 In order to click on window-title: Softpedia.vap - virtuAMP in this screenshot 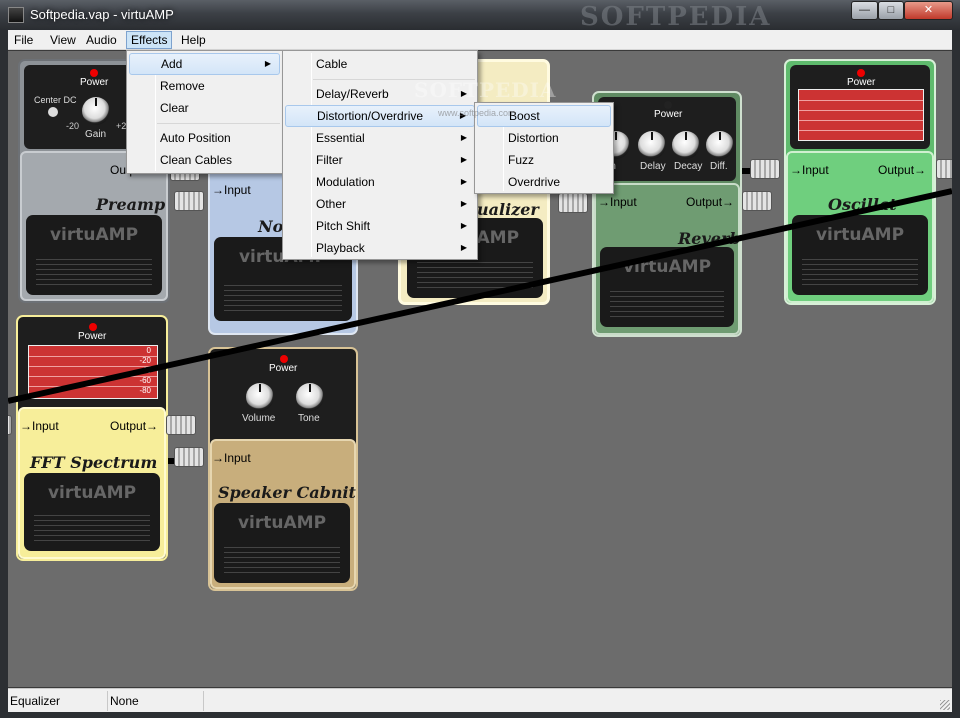, I will do `click(102, 14)`.